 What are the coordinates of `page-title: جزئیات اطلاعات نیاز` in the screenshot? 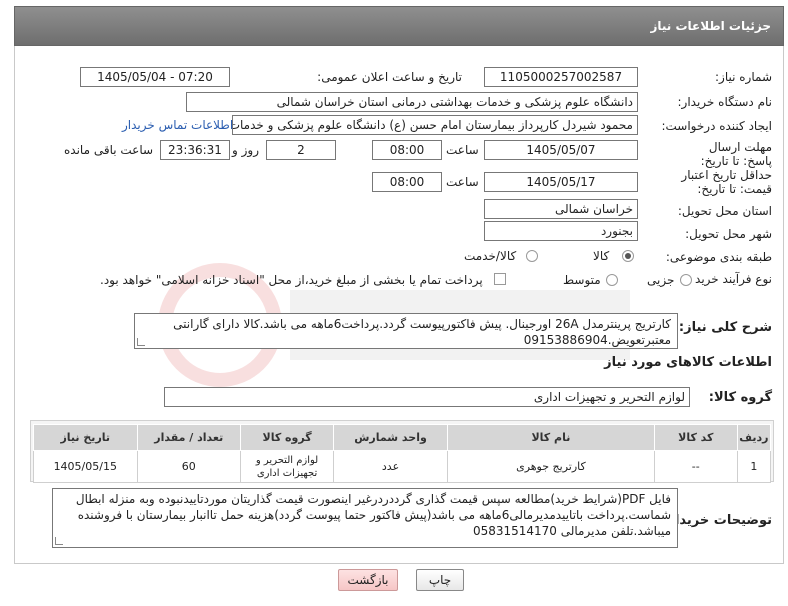 It's located at (710, 26).